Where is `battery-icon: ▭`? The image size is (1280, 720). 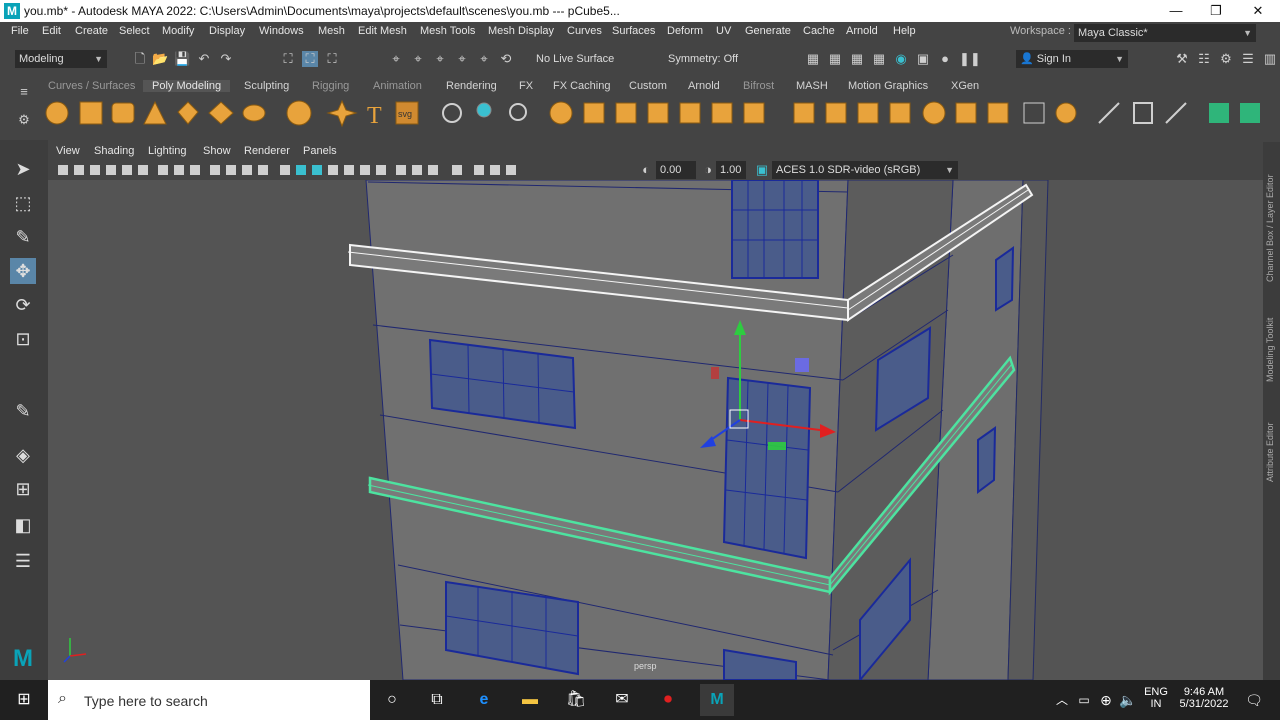
battery-icon: ▭ is located at coordinates (1084, 700).